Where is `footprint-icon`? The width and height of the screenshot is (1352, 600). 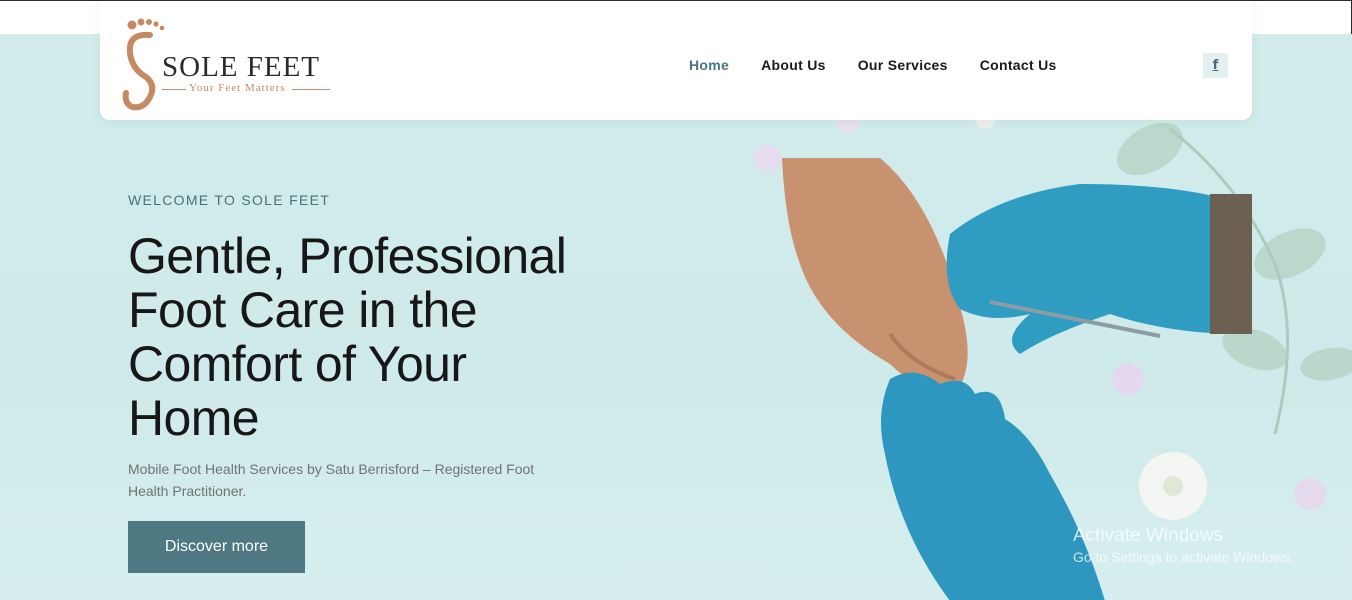
footprint-icon is located at coordinates (143, 64).